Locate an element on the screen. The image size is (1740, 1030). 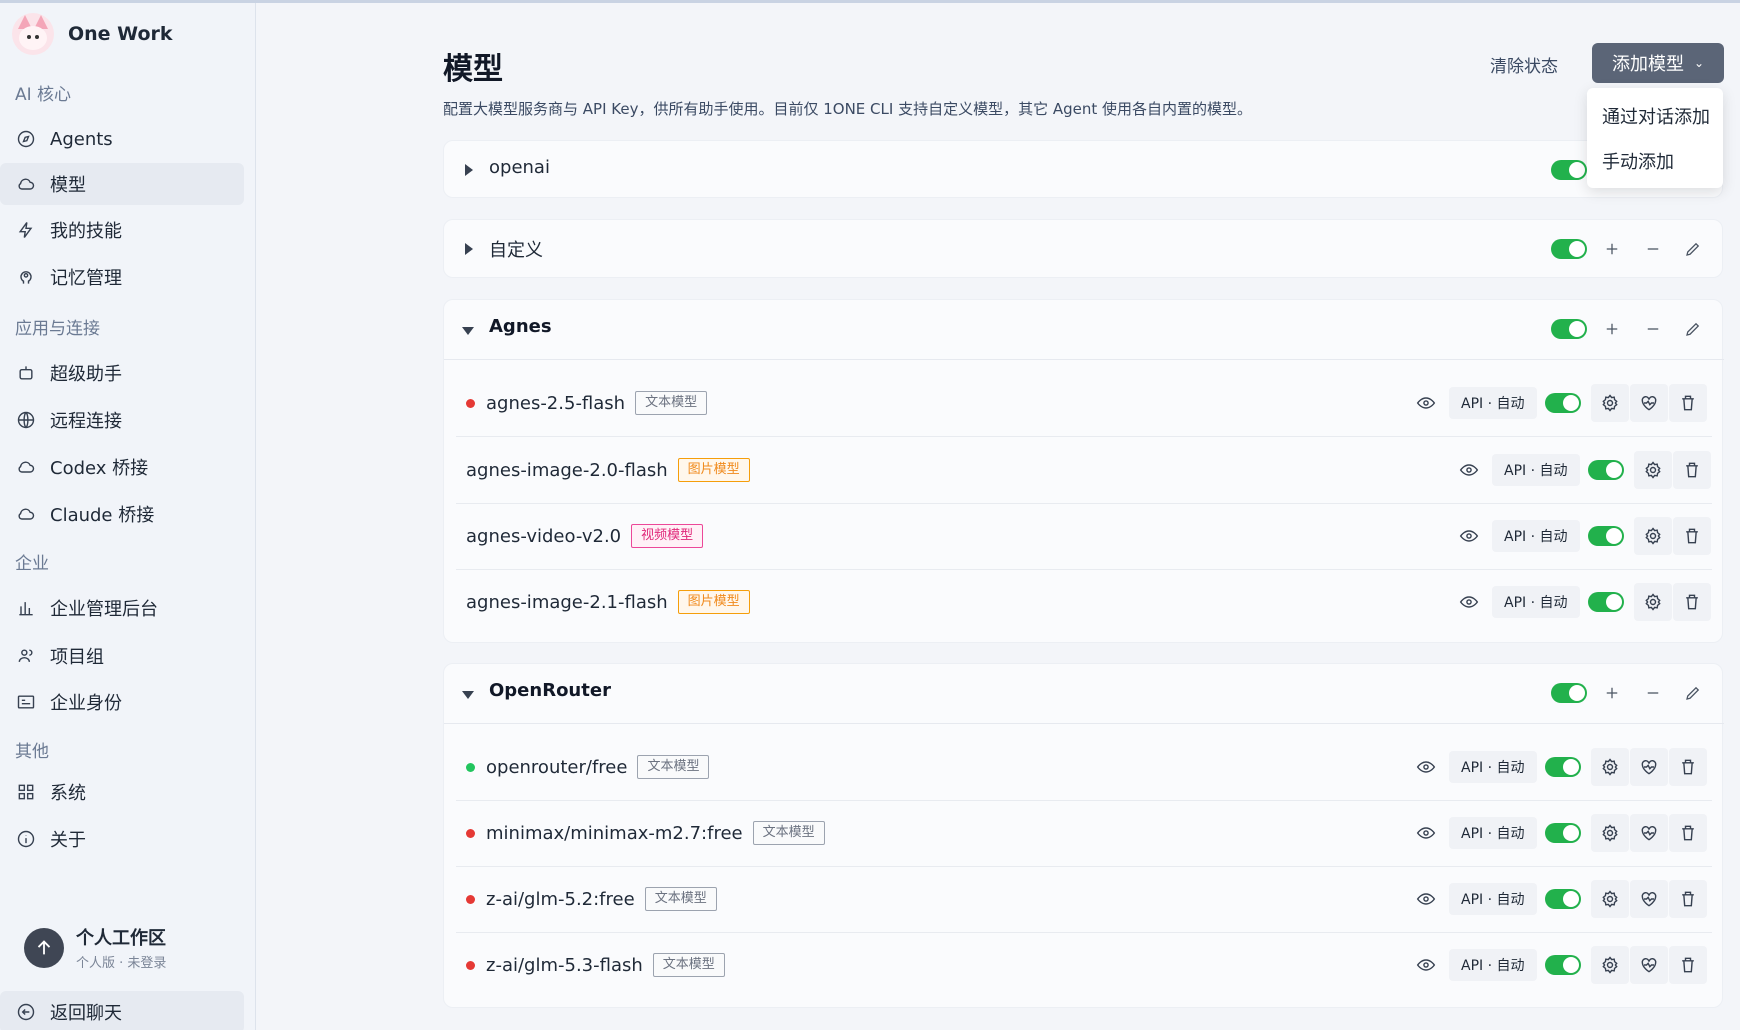
brand: One Work is located at coordinates (92, 34).